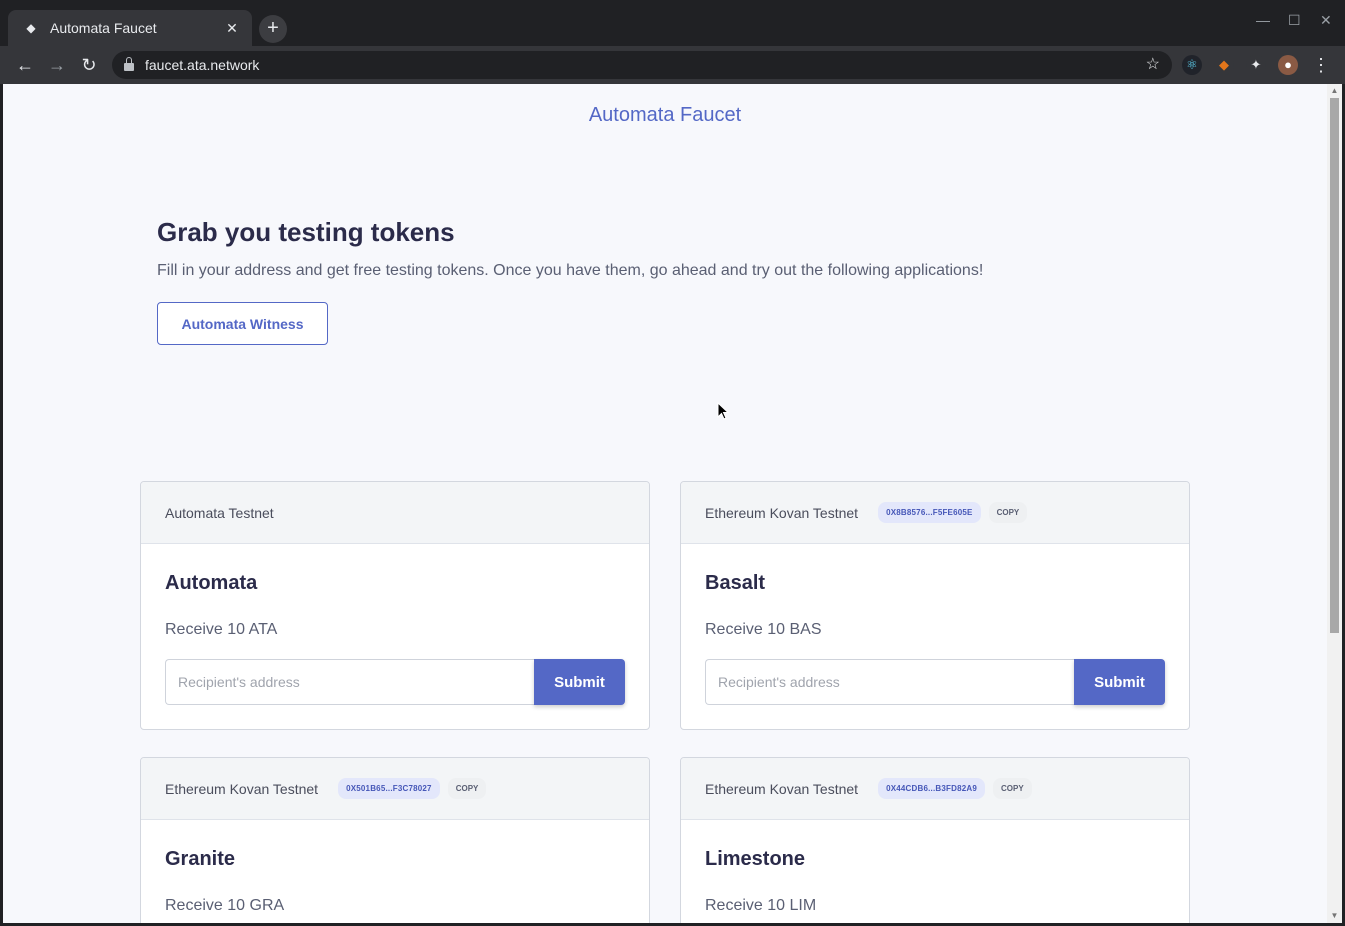  Describe the element at coordinates (932, 788) in the screenshot. I see `contract-address-badge: 0X44CDB6...B3FD82A9` at that location.